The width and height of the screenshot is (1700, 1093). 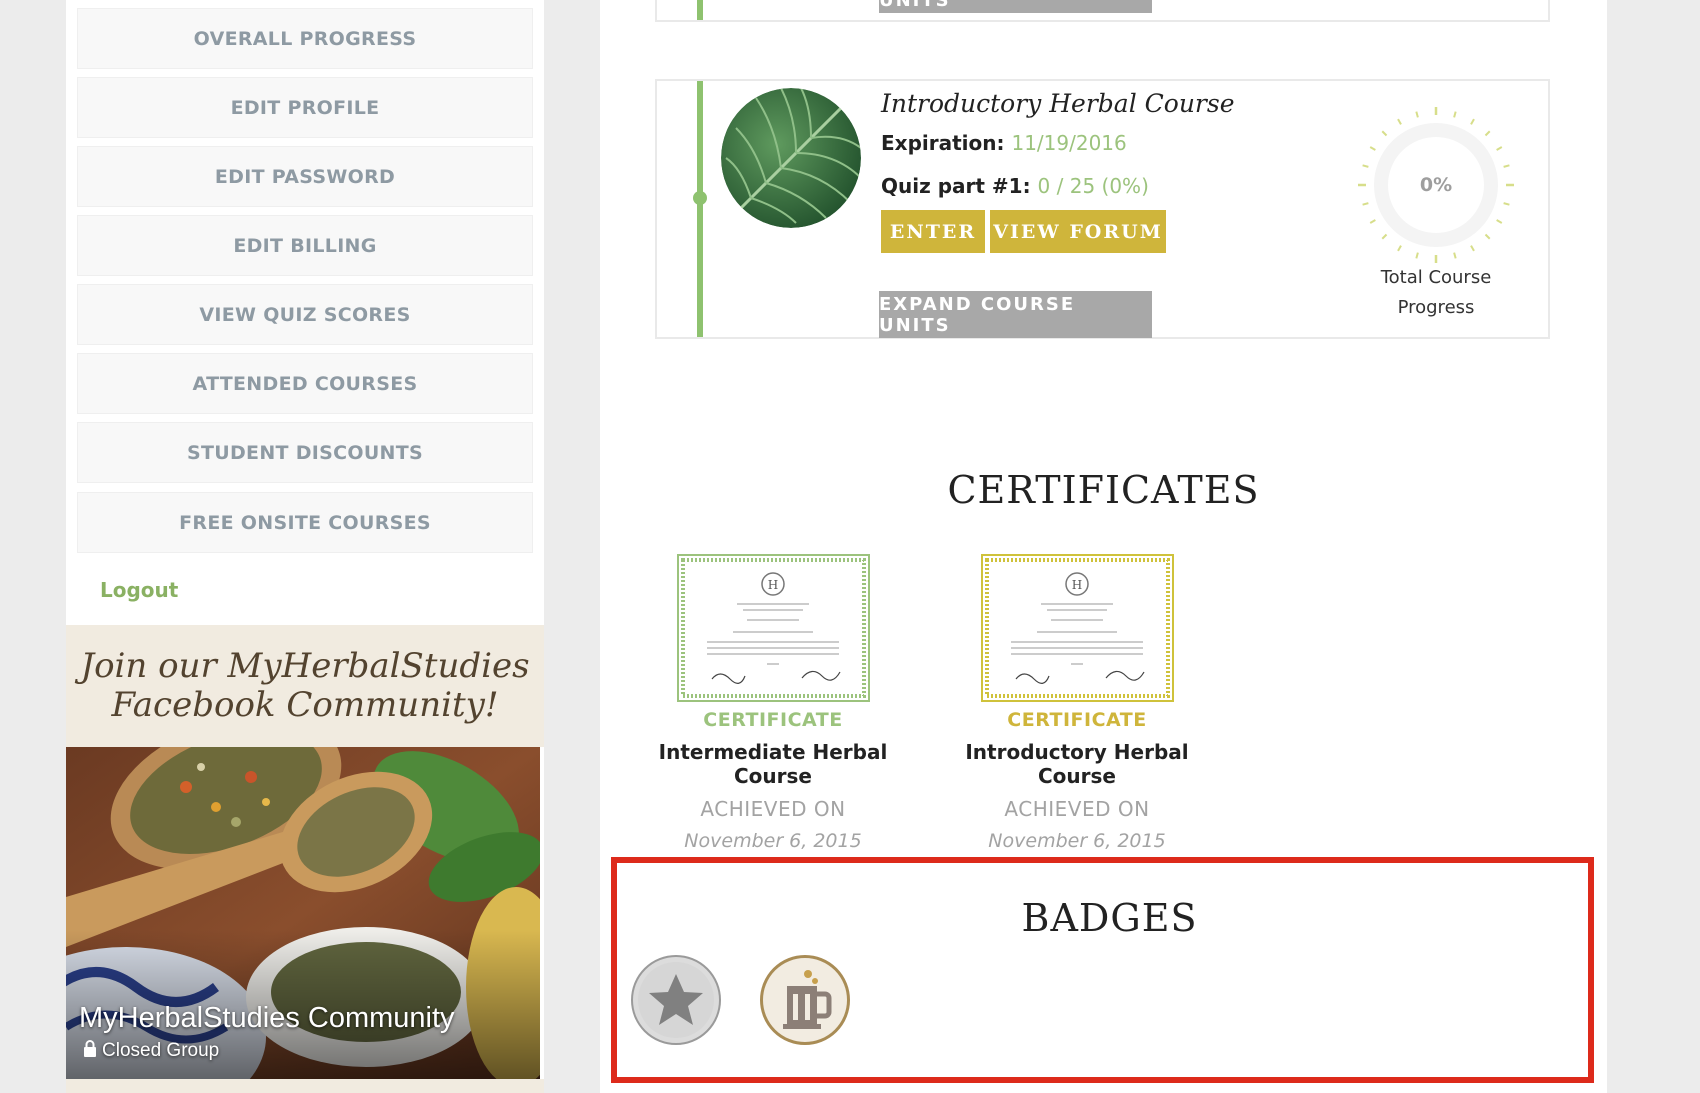 I want to click on menu-overall-progress: OVERALL PROGRESS, so click(x=305, y=38).